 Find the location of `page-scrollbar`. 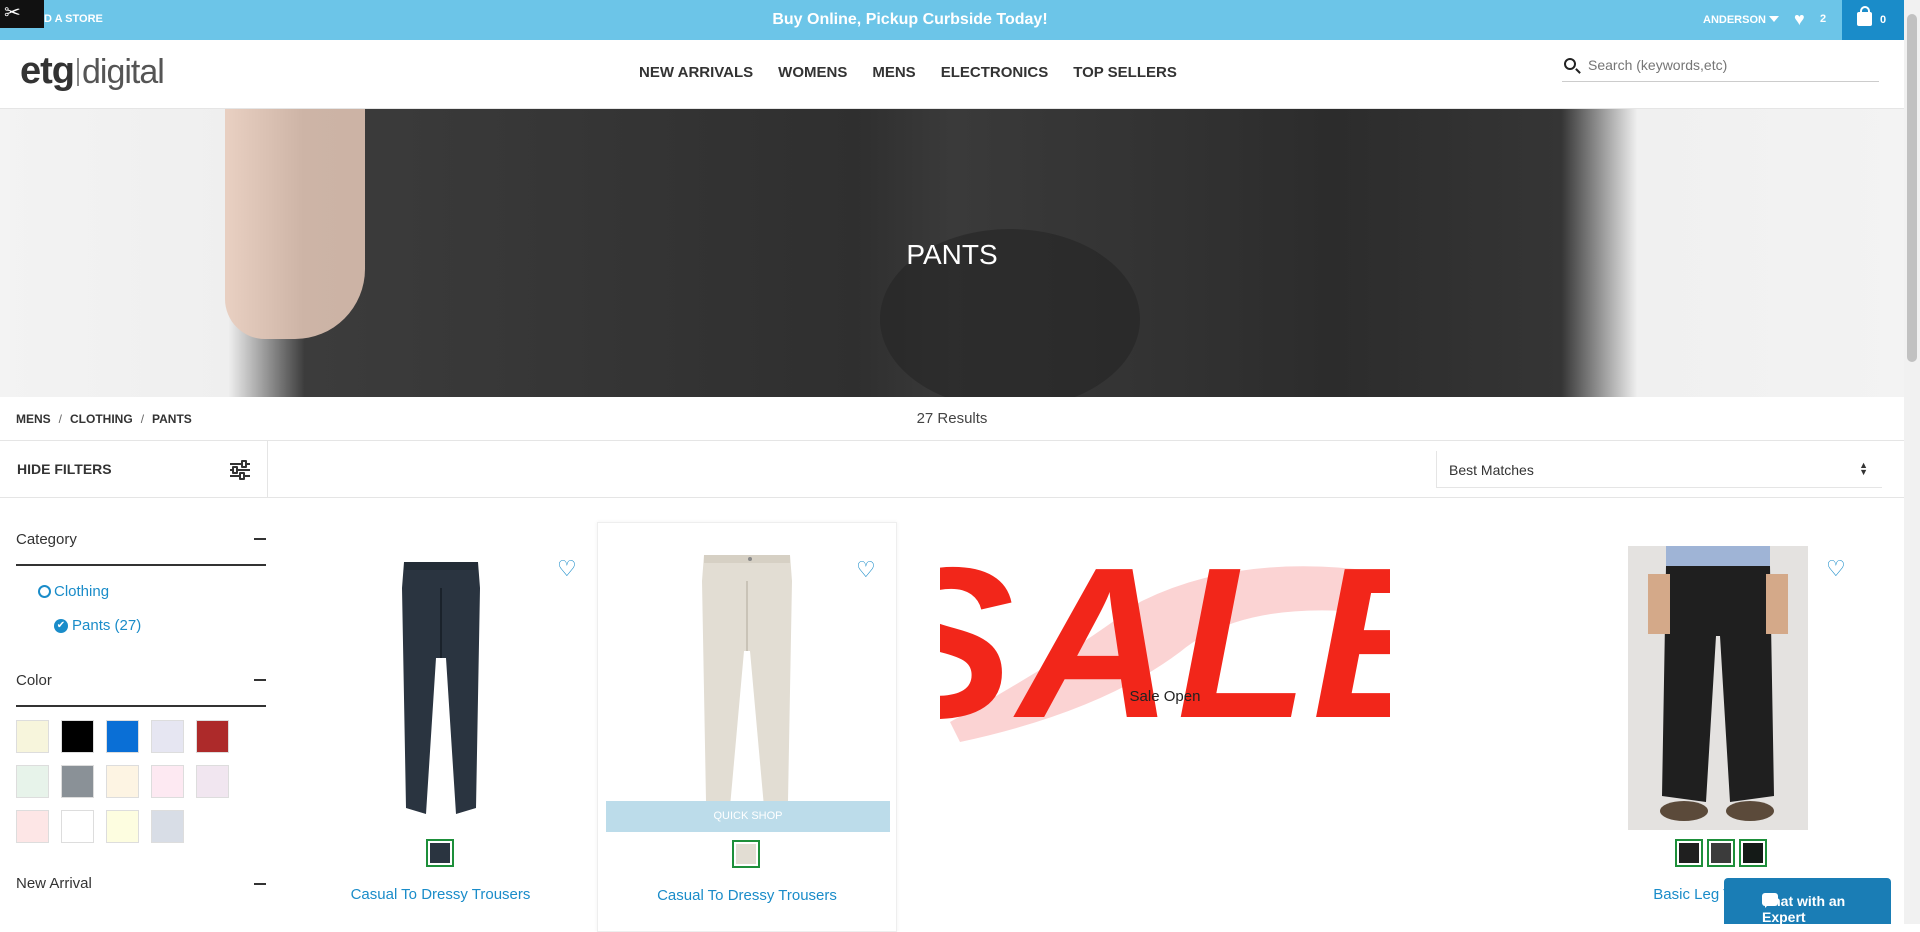

page-scrollbar is located at coordinates (1912, 462).